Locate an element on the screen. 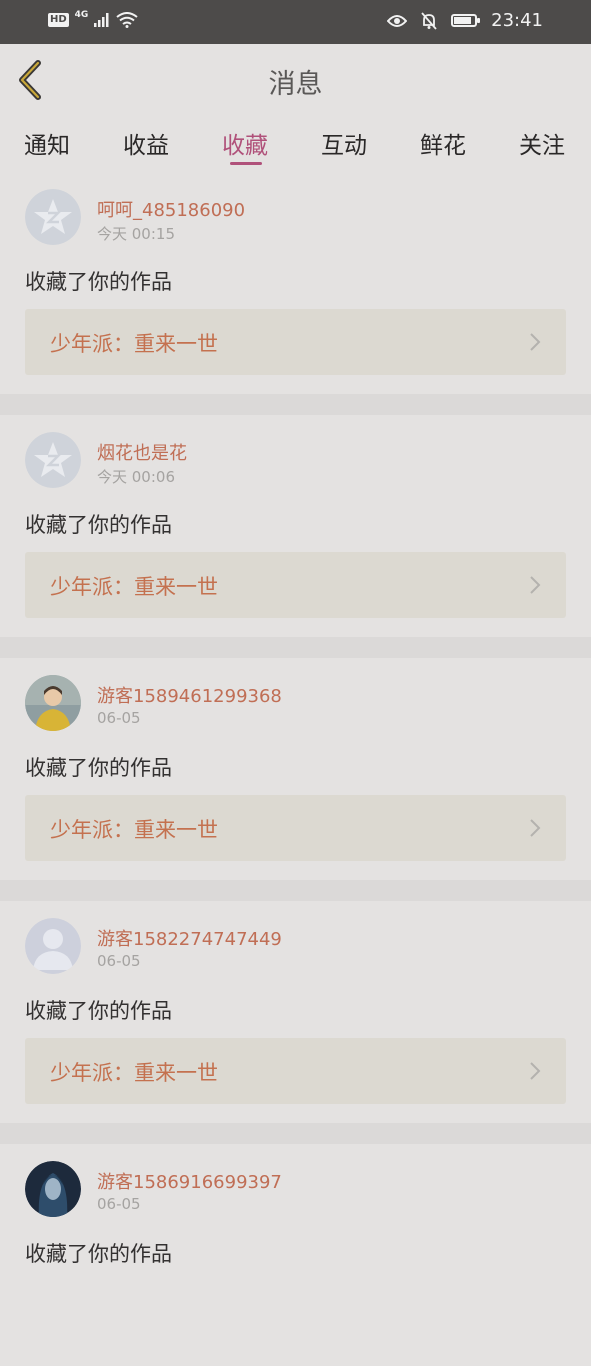  username: 呵呵_485186090 is located at coordinates (171, 209).